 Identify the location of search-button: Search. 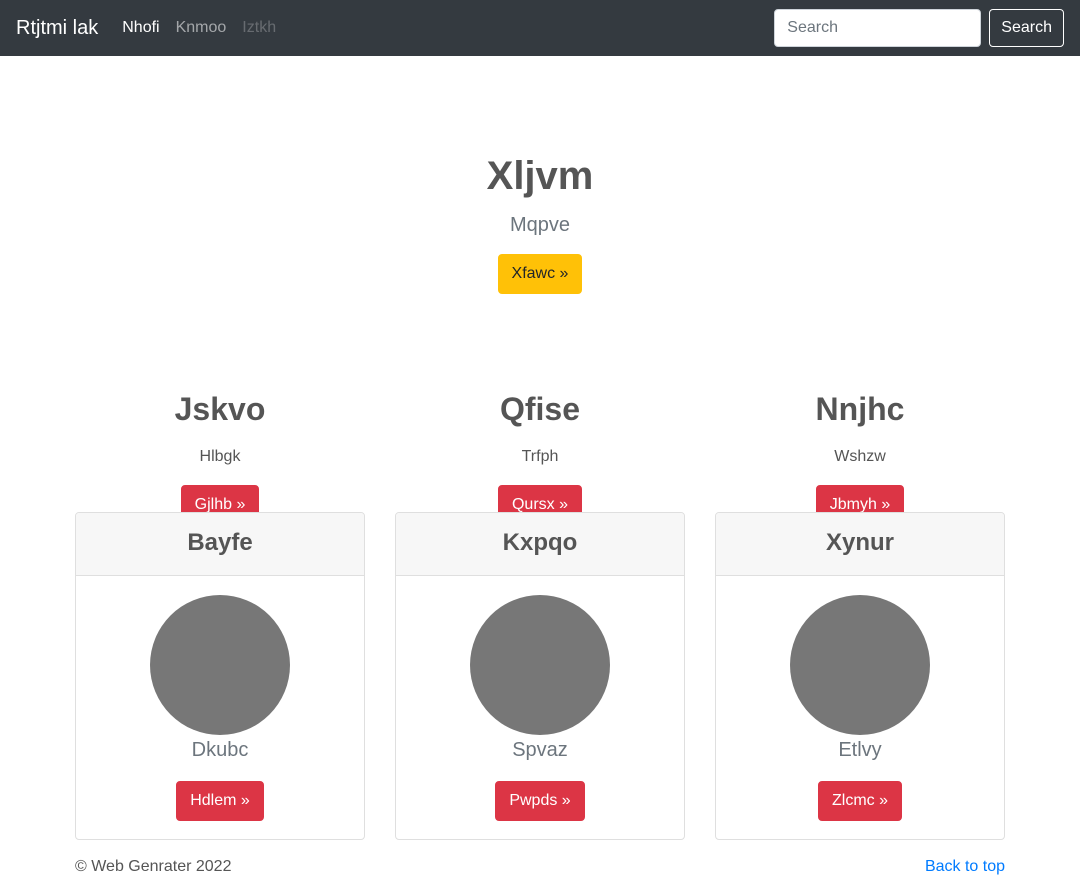
(1026, 28).